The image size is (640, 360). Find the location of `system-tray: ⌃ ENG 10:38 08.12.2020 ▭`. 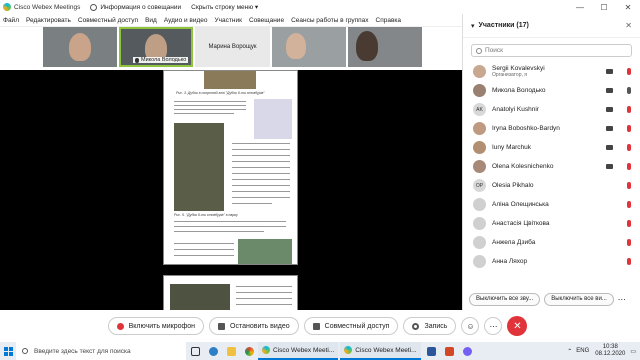

system-tray: ⌃ ENG 10:38 08.12.2020 ▭ is located at coordinates (603, 351).